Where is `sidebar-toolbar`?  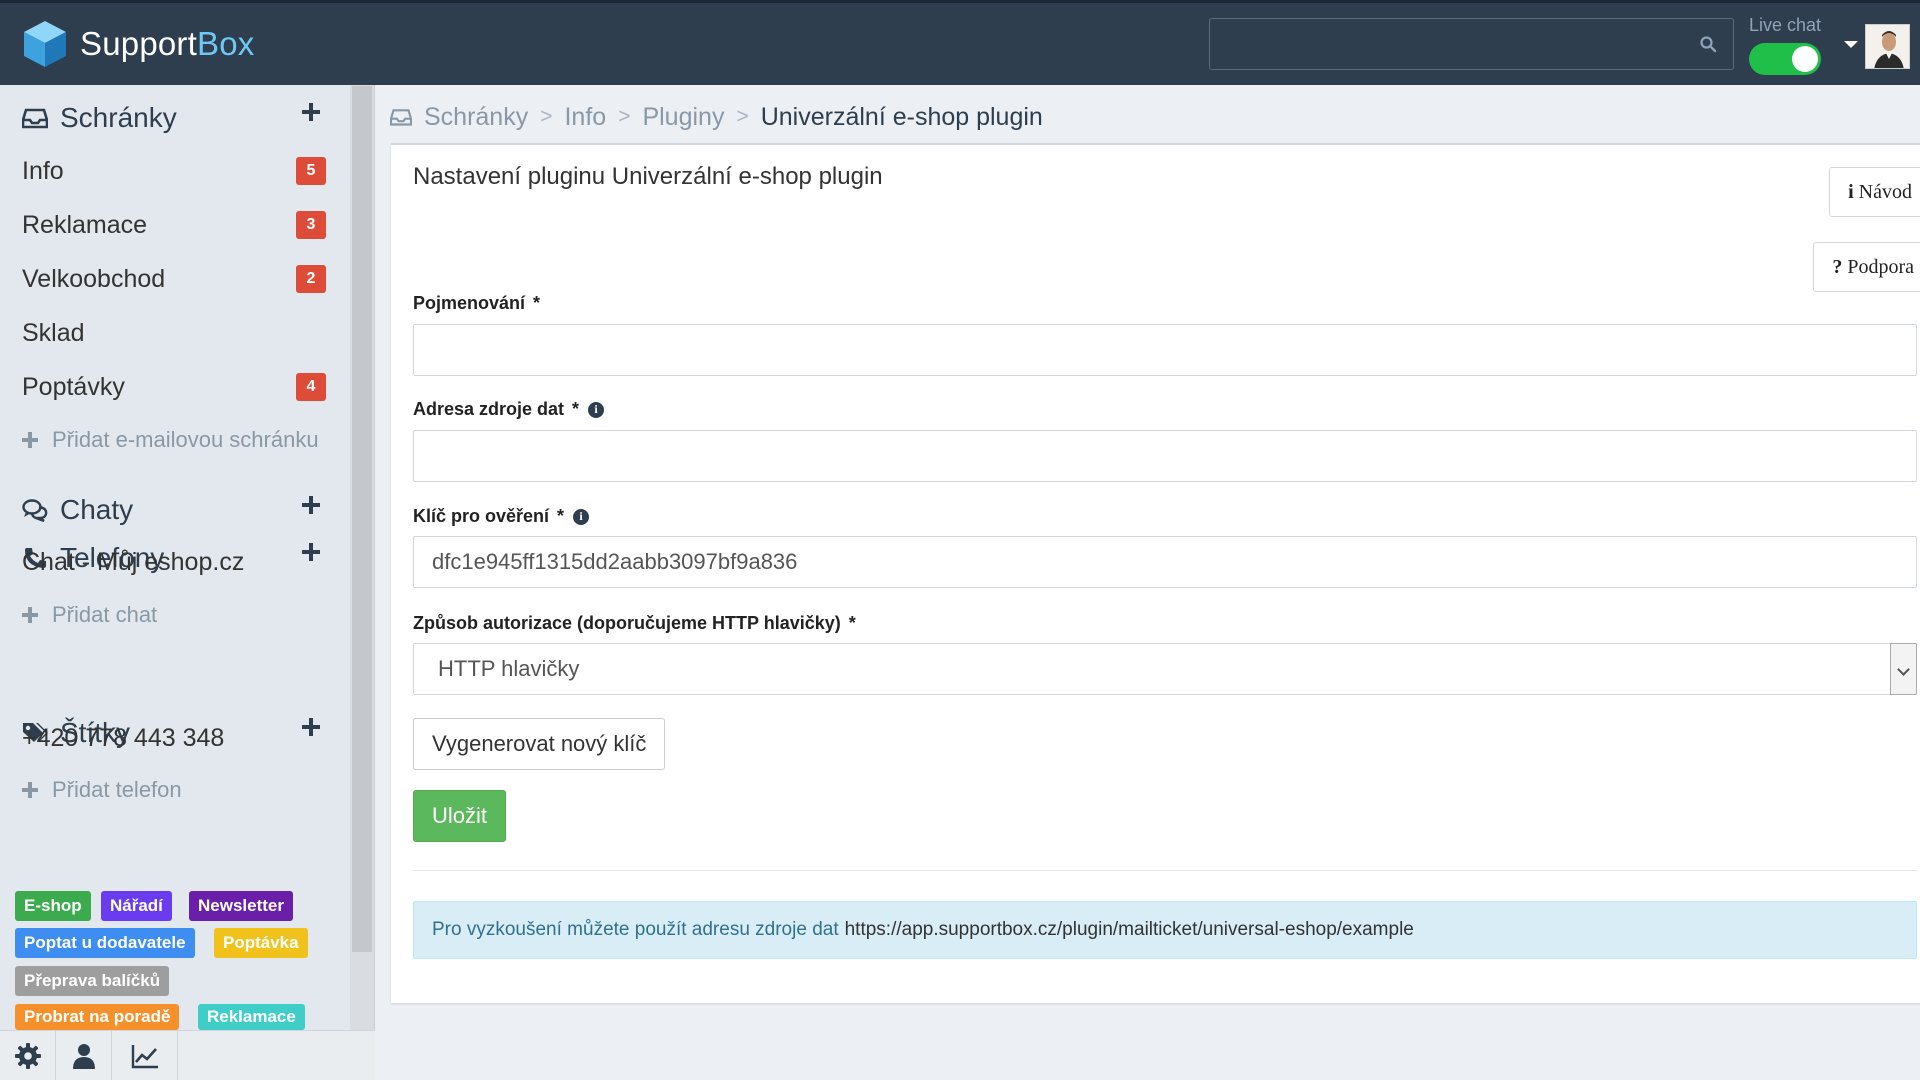 sidebar-toolbar is located at coordinates (187, 1055).